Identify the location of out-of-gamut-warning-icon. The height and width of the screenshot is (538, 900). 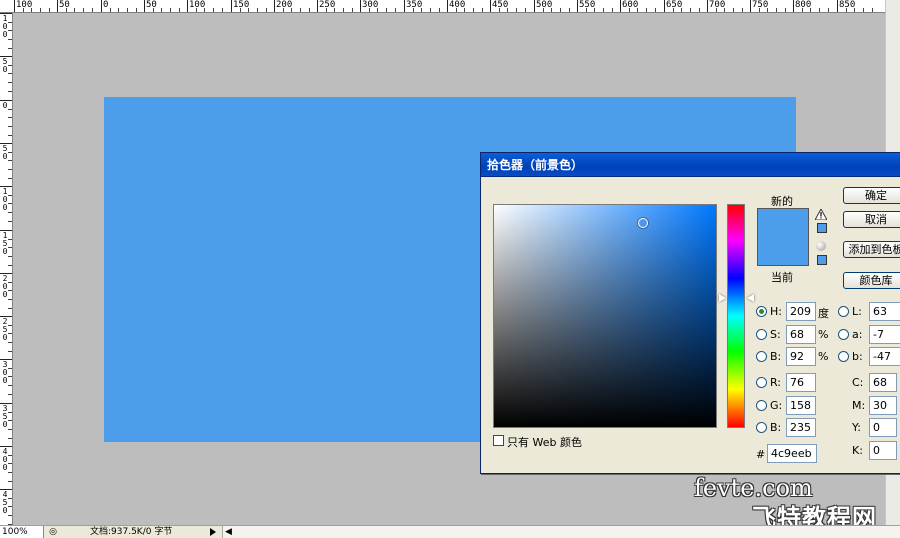
(821, 214).